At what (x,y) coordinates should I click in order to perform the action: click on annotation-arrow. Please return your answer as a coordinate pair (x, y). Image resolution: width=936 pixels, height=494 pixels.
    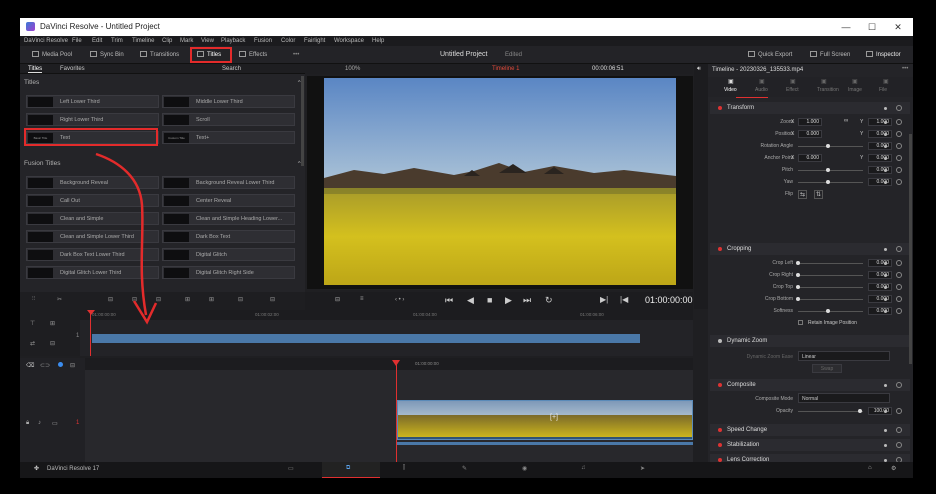
    Looking at the image, I should click on (126, 238).